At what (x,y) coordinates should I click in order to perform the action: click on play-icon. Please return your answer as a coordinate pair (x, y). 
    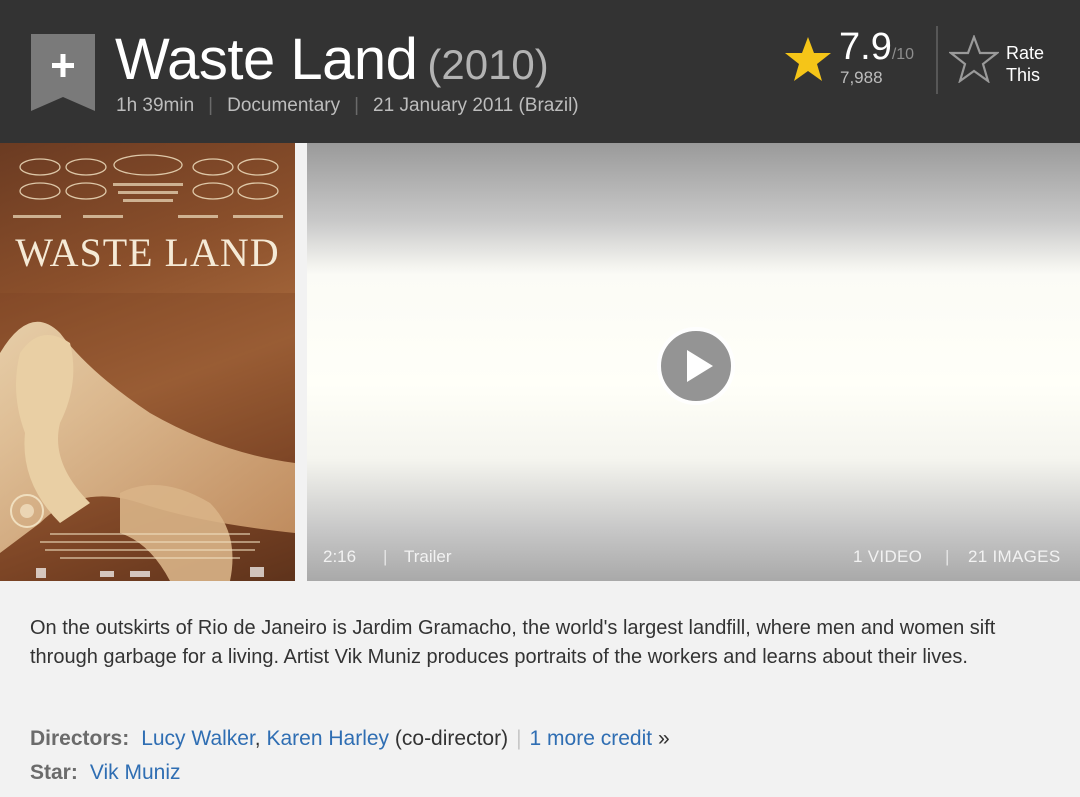
    Looking at the image, I should click on (696, 366).